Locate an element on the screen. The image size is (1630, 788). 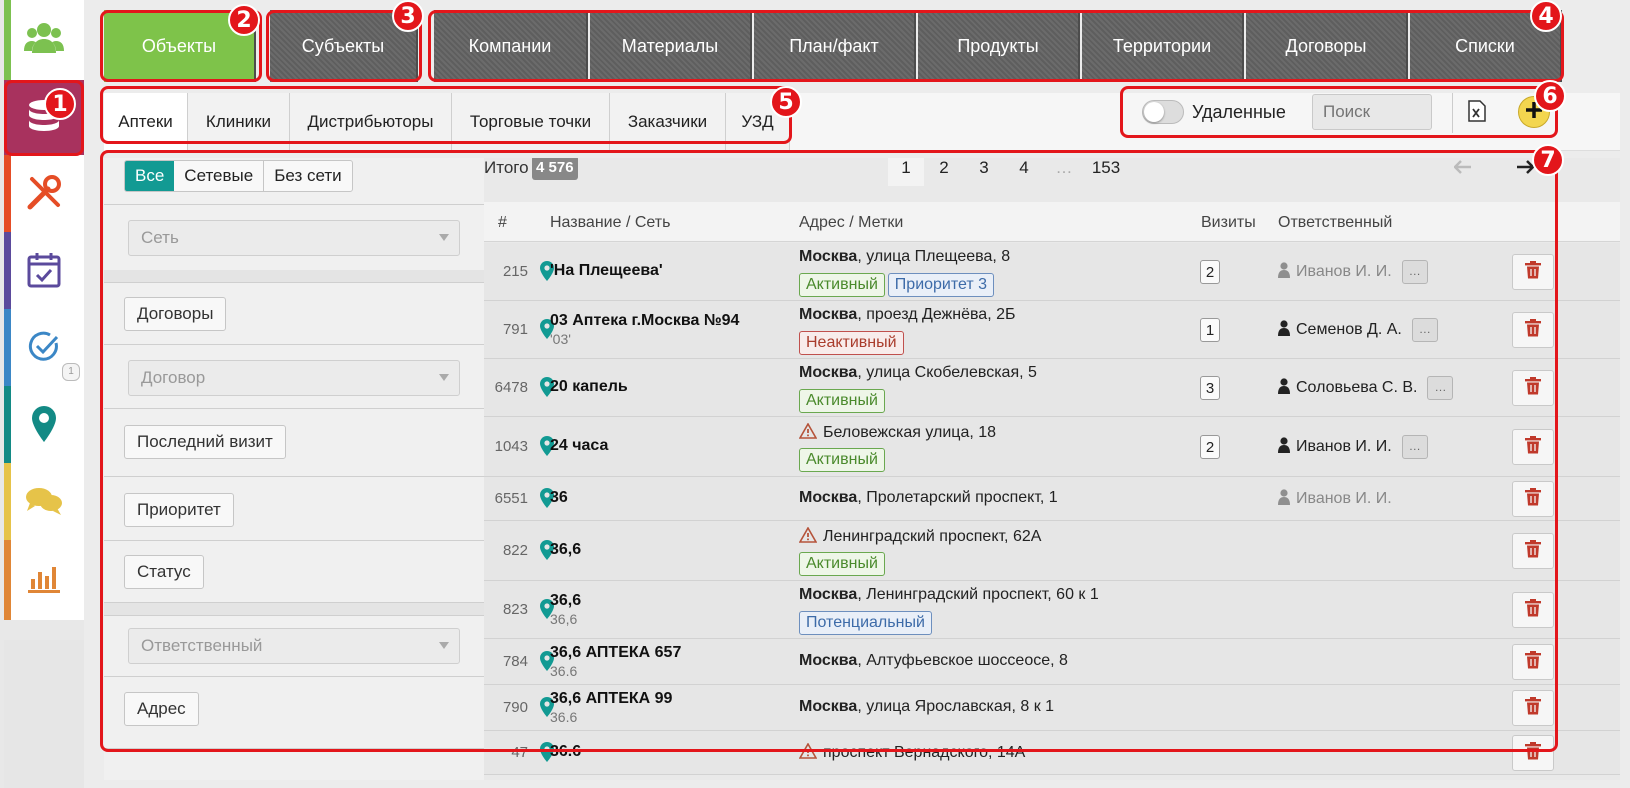
annotation-badge-2: 2 is located at coordinates (244, 20).